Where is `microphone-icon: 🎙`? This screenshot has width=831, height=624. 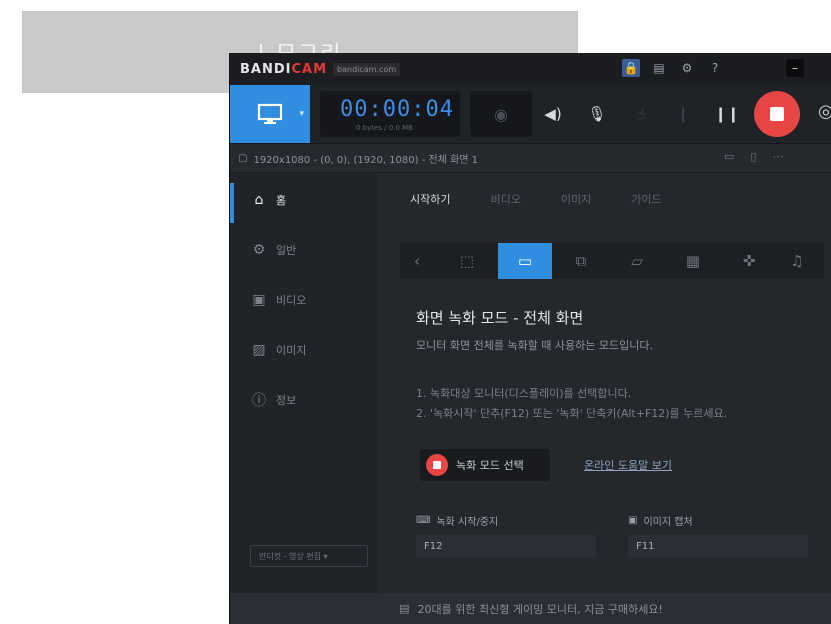 microphone-icon: 🎙 is located at coordinates (597, 114).